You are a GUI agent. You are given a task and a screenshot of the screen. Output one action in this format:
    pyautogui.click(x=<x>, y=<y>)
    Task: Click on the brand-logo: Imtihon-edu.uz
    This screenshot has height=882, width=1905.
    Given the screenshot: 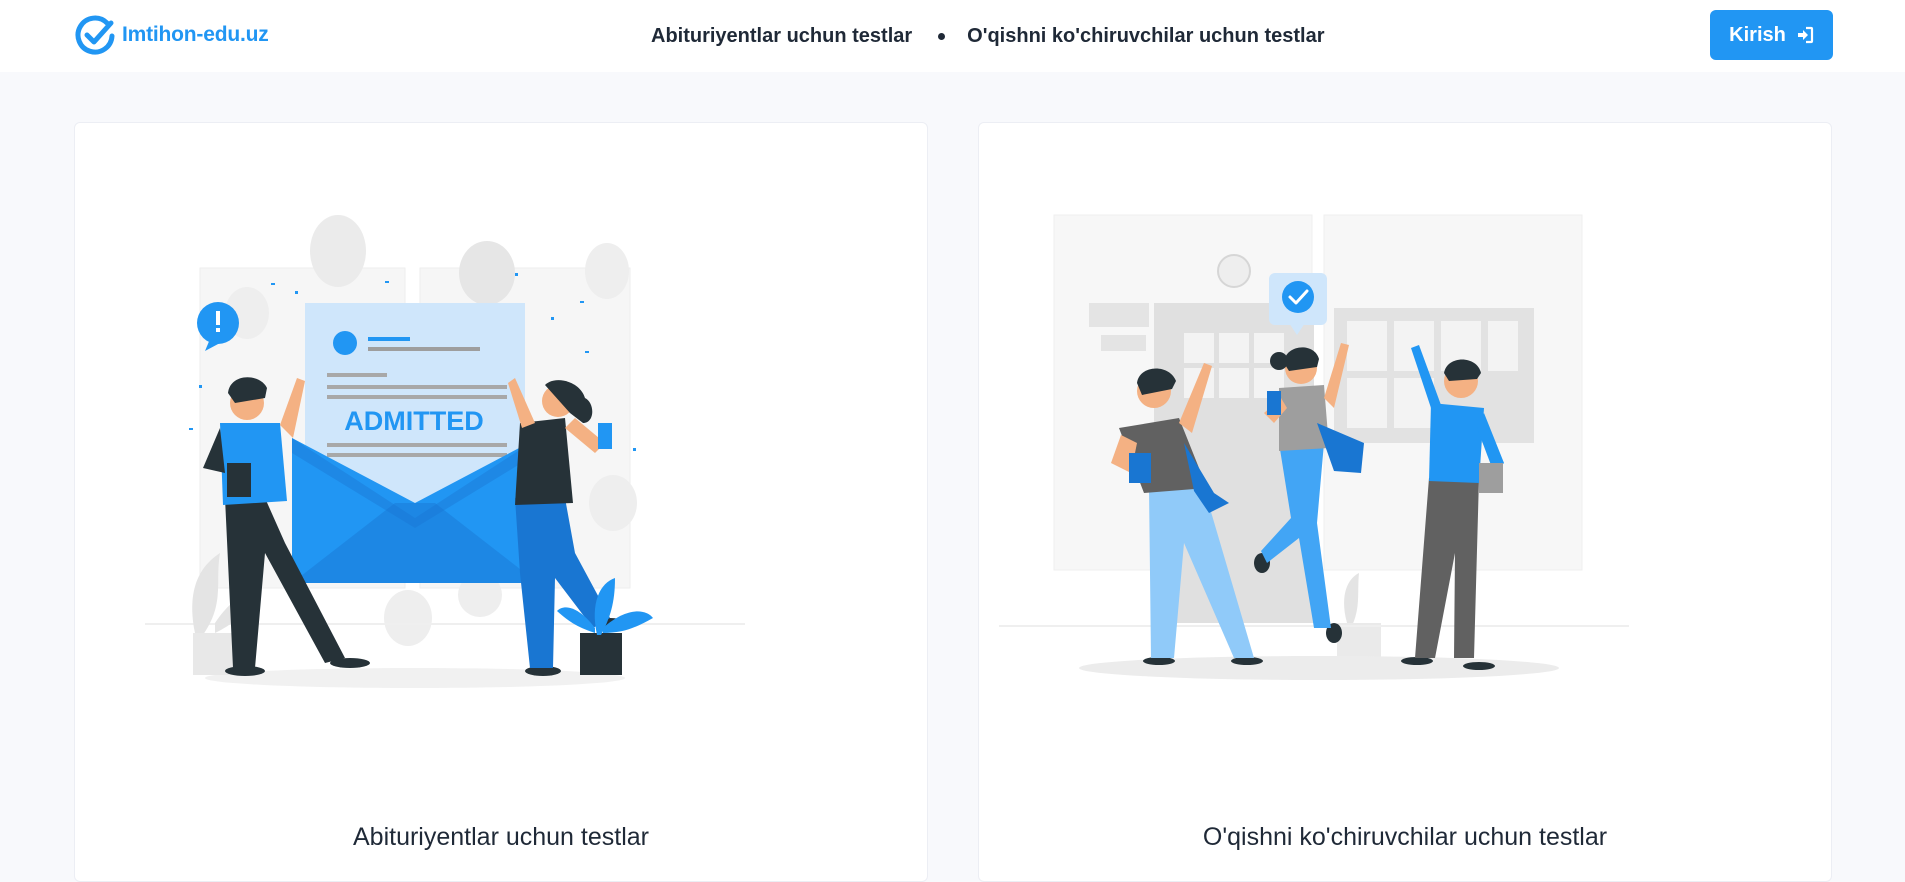 What is the action you would take?
    pyautogui.click(x=171, y=35)
    